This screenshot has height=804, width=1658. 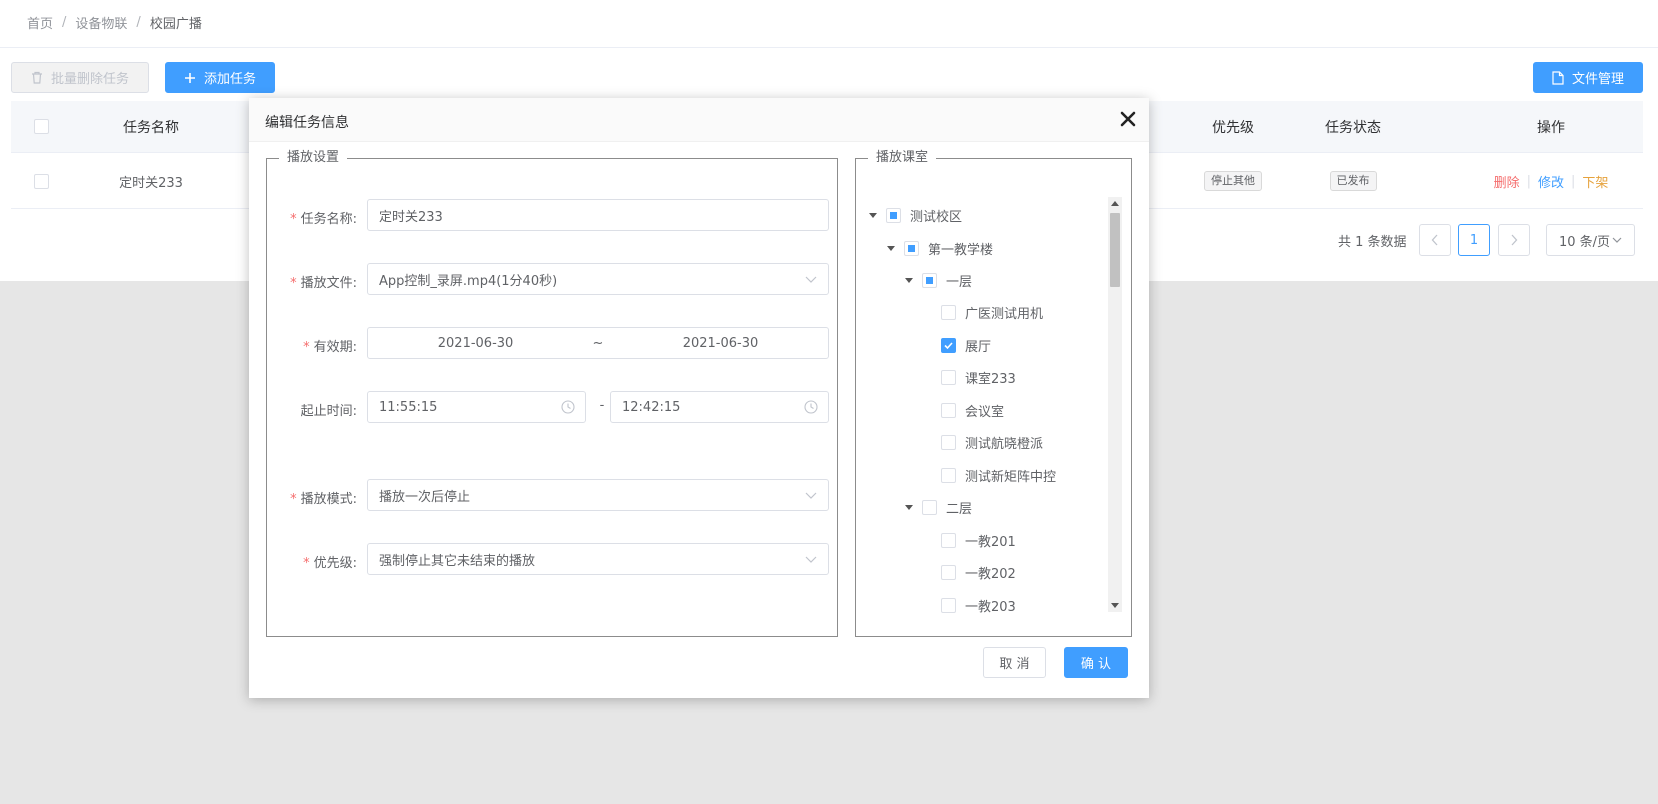 I want to click on add-task-button: 添加任务, so click(x=220, y=77).